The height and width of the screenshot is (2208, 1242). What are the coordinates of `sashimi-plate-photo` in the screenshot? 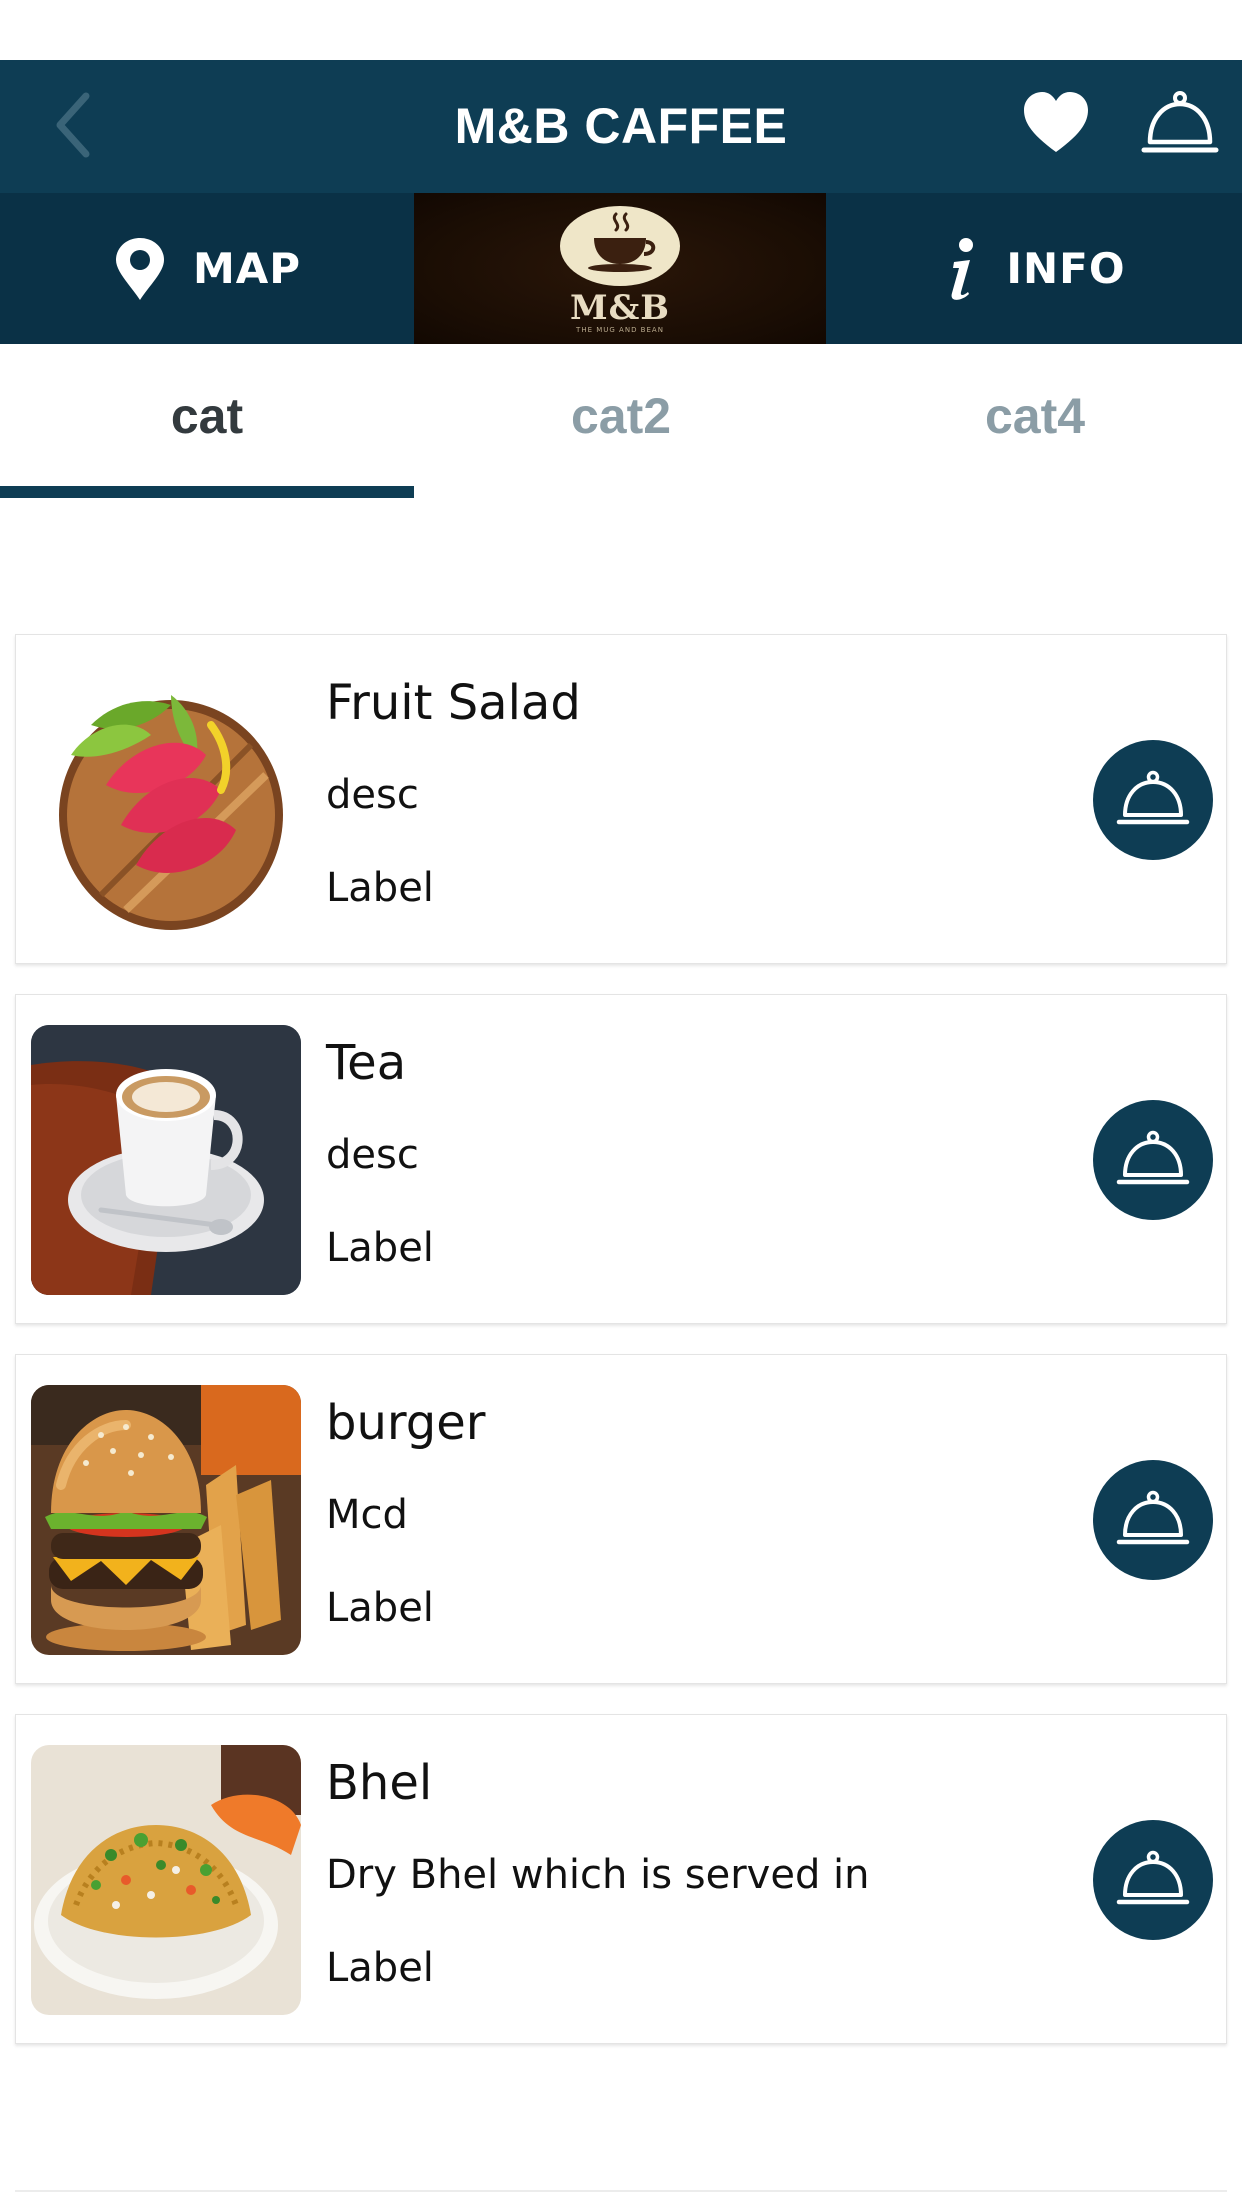 It's located at (166, 800).